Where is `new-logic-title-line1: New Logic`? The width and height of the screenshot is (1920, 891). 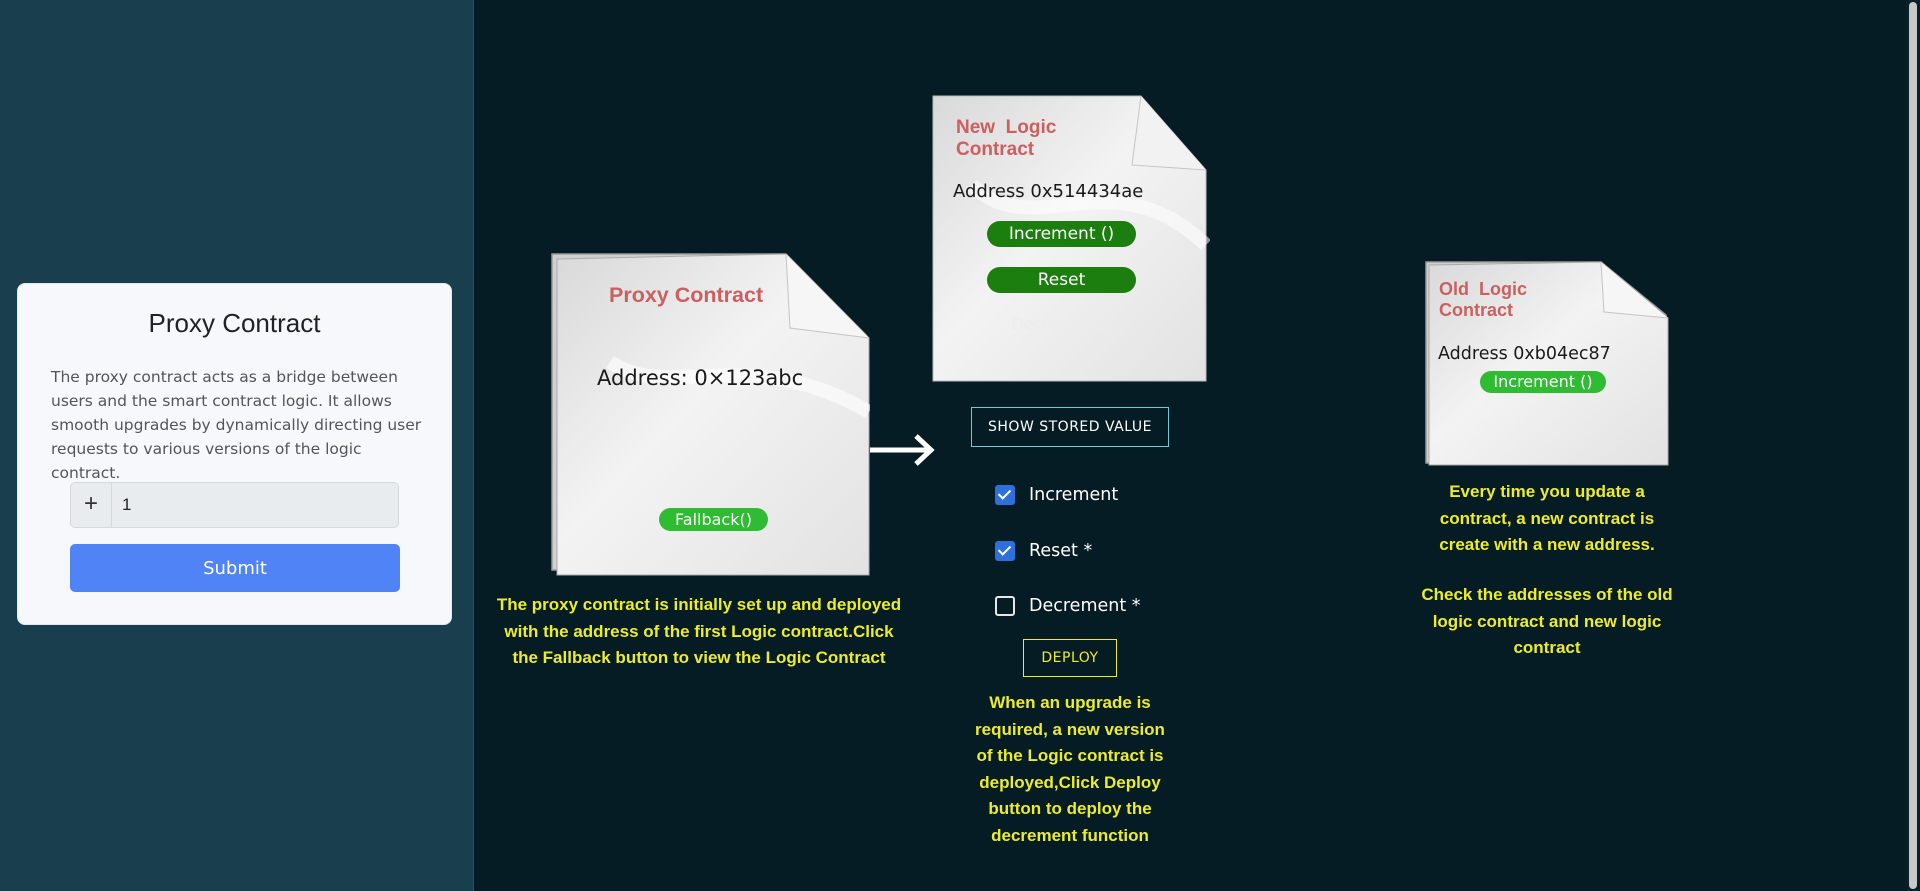
new-logic-title-line1: New Logic is located at coordinates (1006, 127).